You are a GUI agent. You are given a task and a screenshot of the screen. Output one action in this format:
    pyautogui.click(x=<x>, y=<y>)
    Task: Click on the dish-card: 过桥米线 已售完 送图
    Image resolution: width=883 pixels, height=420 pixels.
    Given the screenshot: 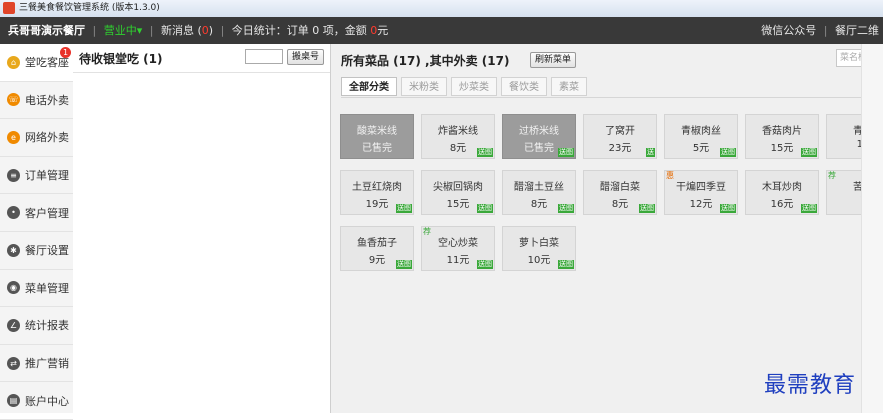 What is the action you would take?
    pyautogui.click(x=539, y=136)
    